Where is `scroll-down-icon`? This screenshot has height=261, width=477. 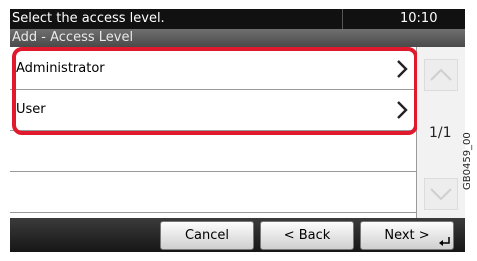 scroll-down-icon is located at coordinates (441, 194).